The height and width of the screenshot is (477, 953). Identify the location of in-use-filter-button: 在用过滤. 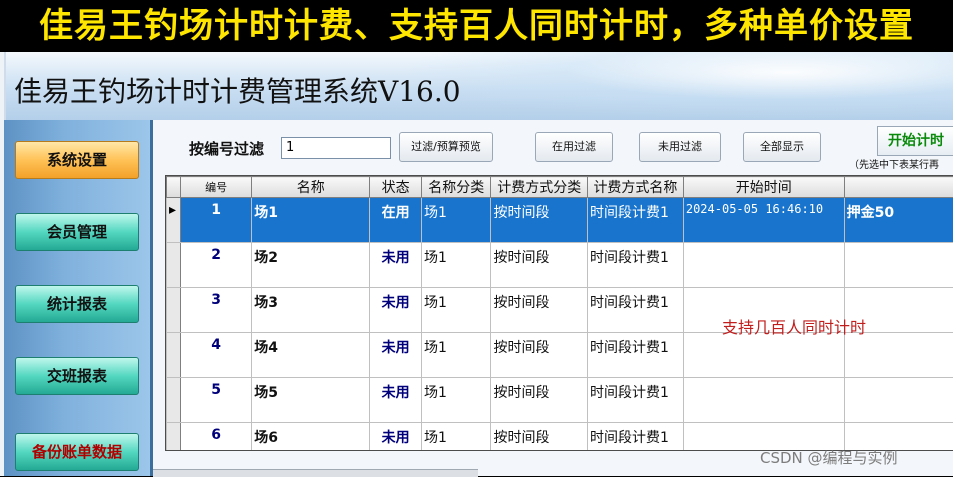
(574, 147).